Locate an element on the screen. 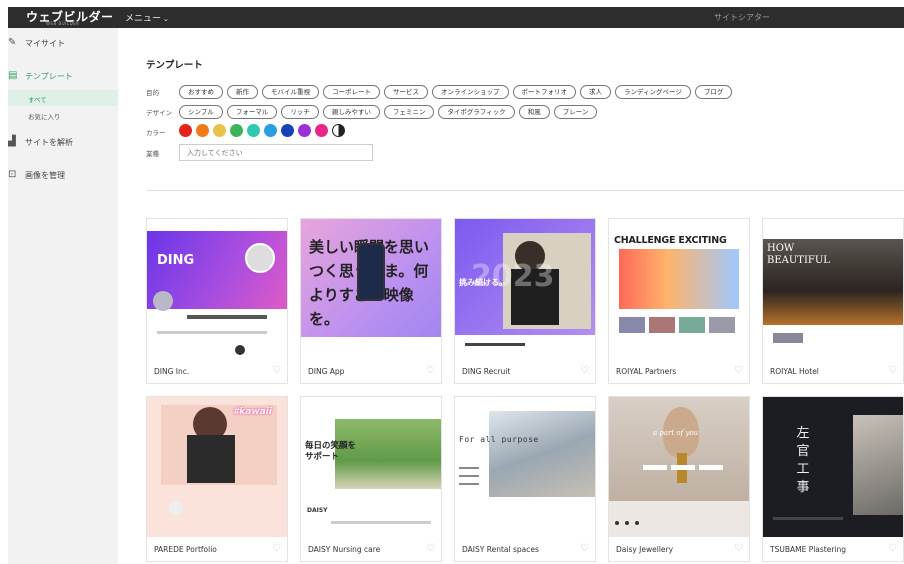  template-card: #kawaii PAREDE Portfolio ♡ is located at coordinates (217, 479).